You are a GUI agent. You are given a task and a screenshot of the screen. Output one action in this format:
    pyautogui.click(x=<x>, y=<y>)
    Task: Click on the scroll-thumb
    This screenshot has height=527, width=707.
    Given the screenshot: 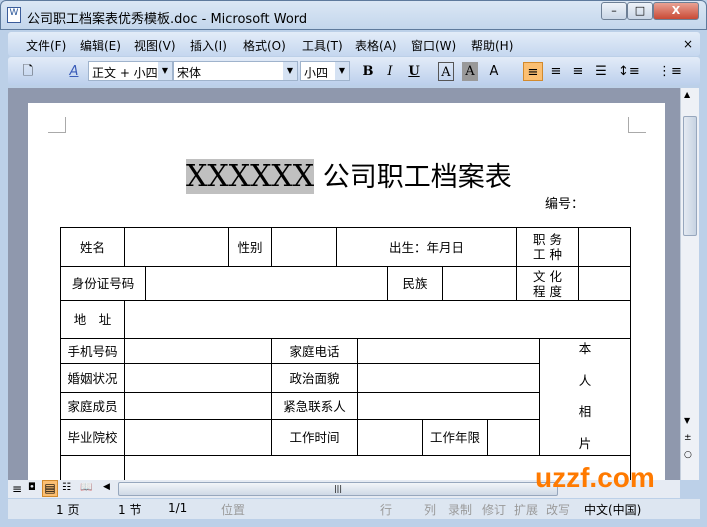 What is the action you would take?
    pyautogui.click(x=690, y=176)
    